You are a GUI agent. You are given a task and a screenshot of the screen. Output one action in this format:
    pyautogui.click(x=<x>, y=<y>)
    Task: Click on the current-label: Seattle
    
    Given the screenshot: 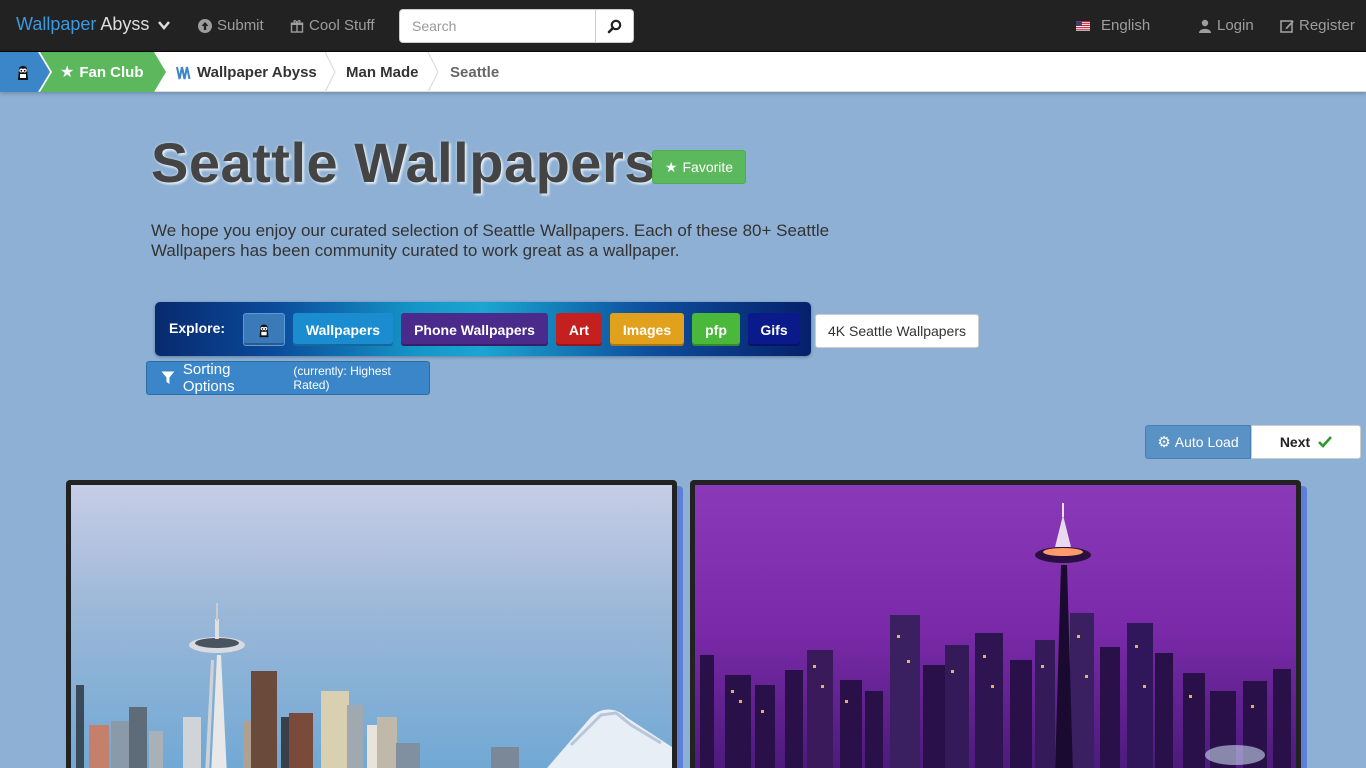 What is the action you would take?
    pyautogui.click(x=475, y=72)
    